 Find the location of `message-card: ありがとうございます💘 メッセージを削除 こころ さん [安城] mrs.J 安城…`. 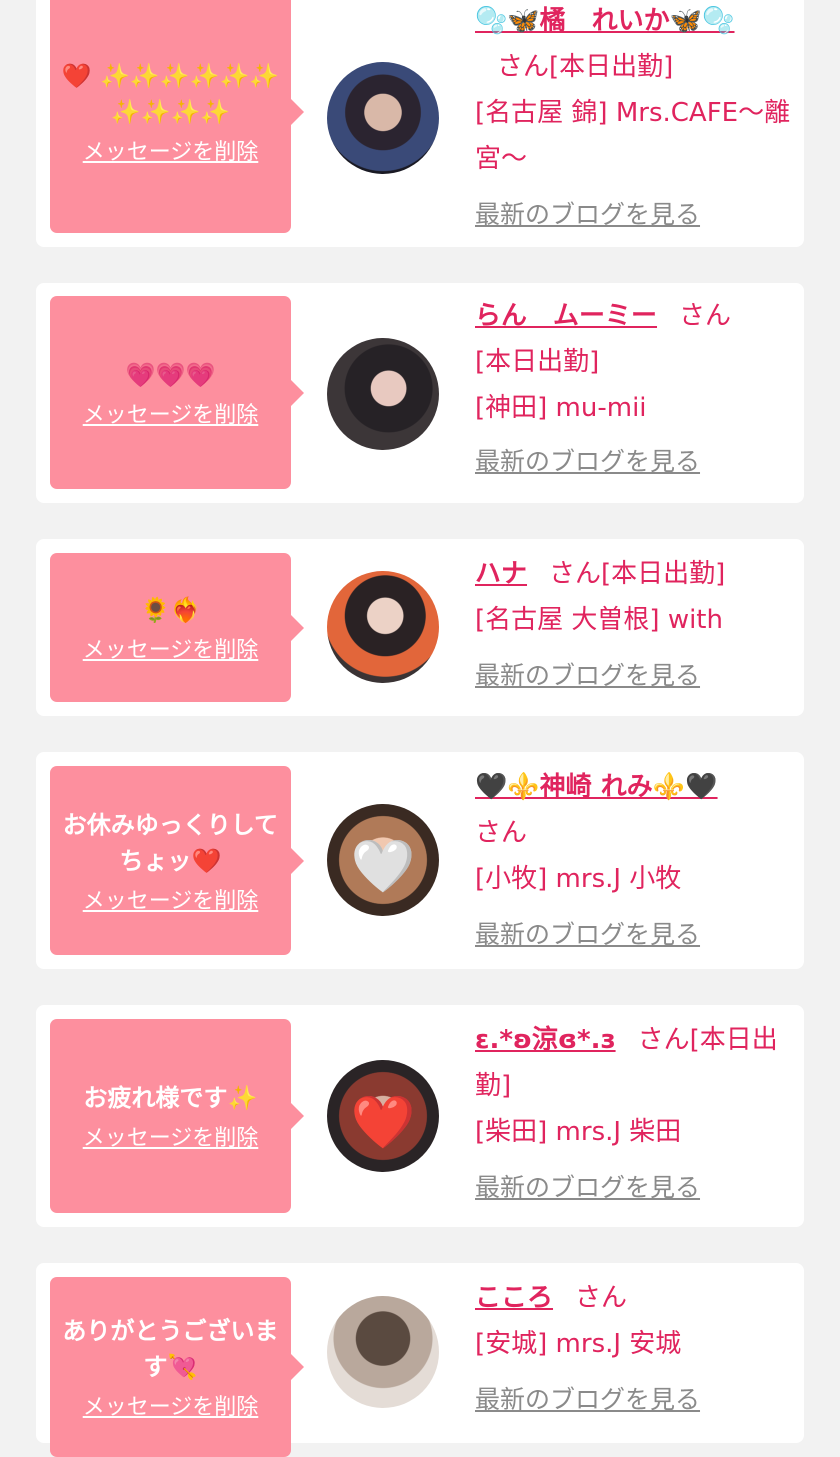

message-card: ありがとうございます💘 メッセージを削除 こころ さん [安城] mrs.J 安城… is located at coordinates (420, 1360).